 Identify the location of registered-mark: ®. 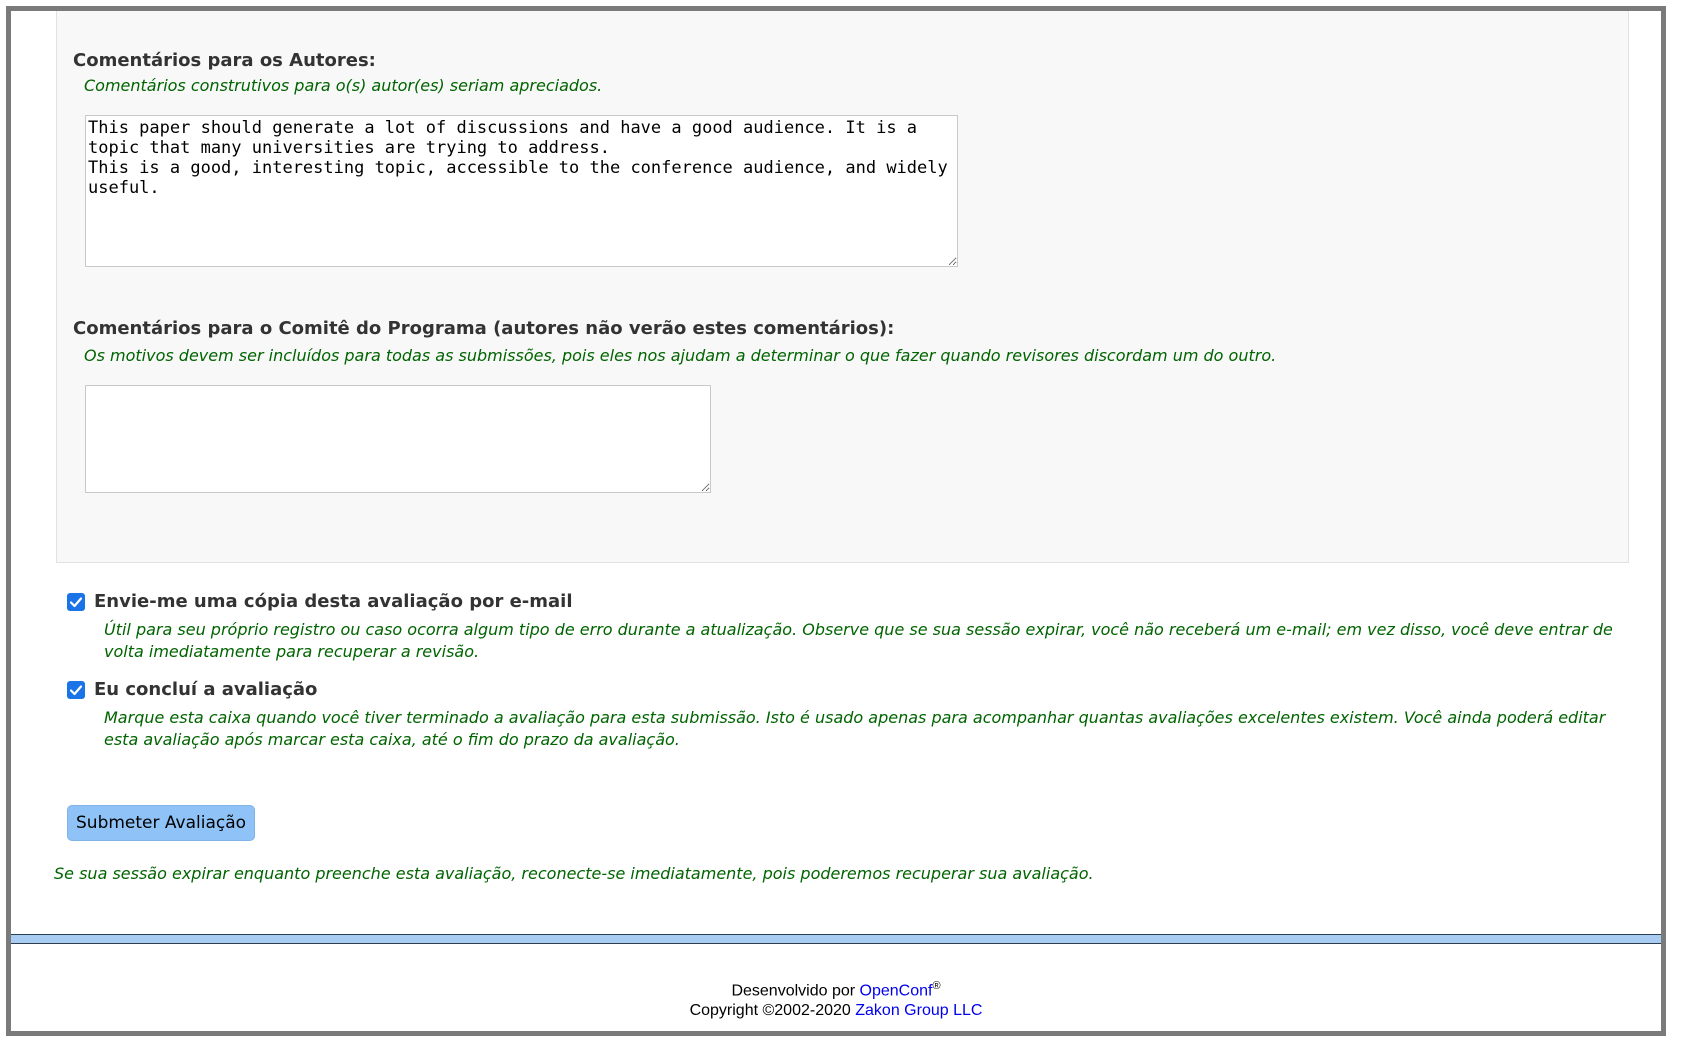
(936, 986).